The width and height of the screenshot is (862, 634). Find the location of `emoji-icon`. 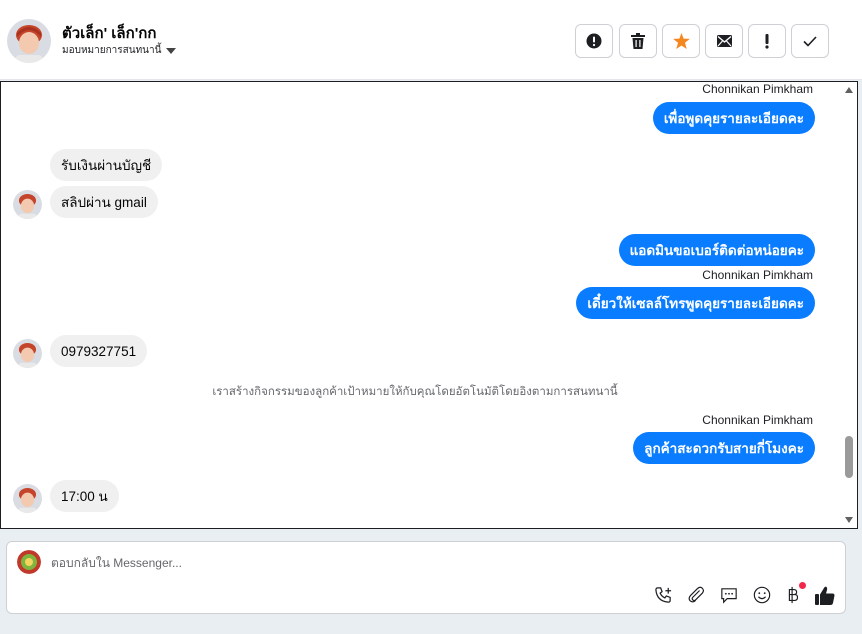

emoji-icon is located at coordinates (762, 595).